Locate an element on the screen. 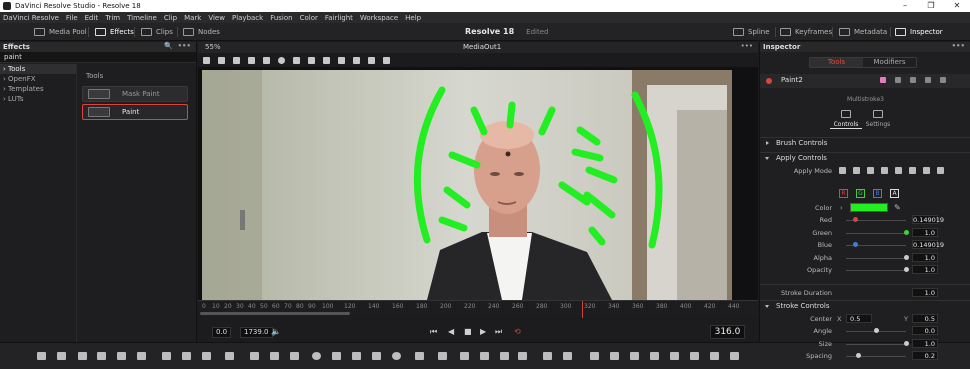 This screenshot has height=369, width=970. channel-g: G is located at coordinates (860, 193).